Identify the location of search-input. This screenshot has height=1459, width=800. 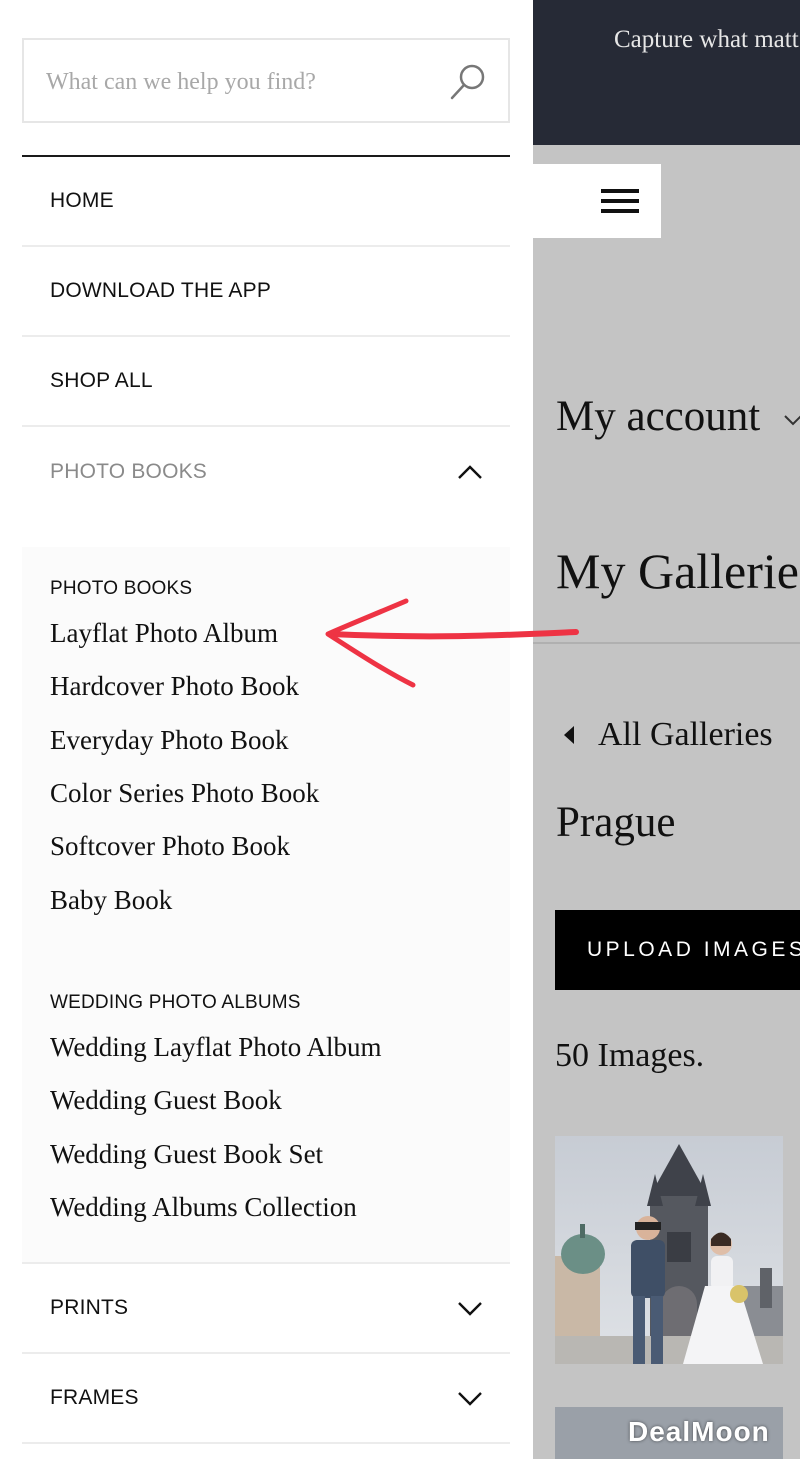
(241, 82).